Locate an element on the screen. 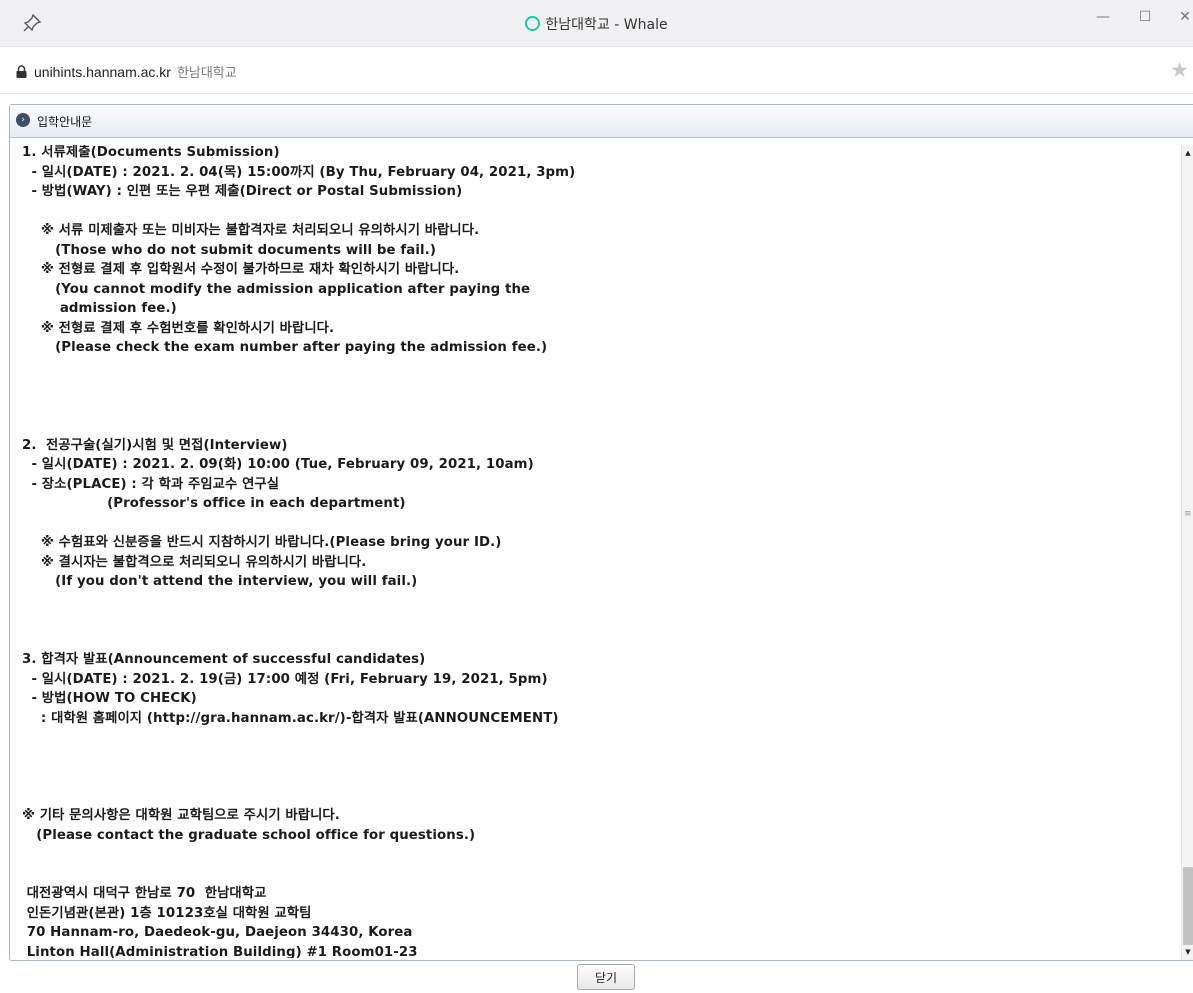 This screenshot has height=993, width=1193. content-line: 인돈기념관(본관) 1층 10123호실 대학원 교학팀 is located at coordinates (167, 913).